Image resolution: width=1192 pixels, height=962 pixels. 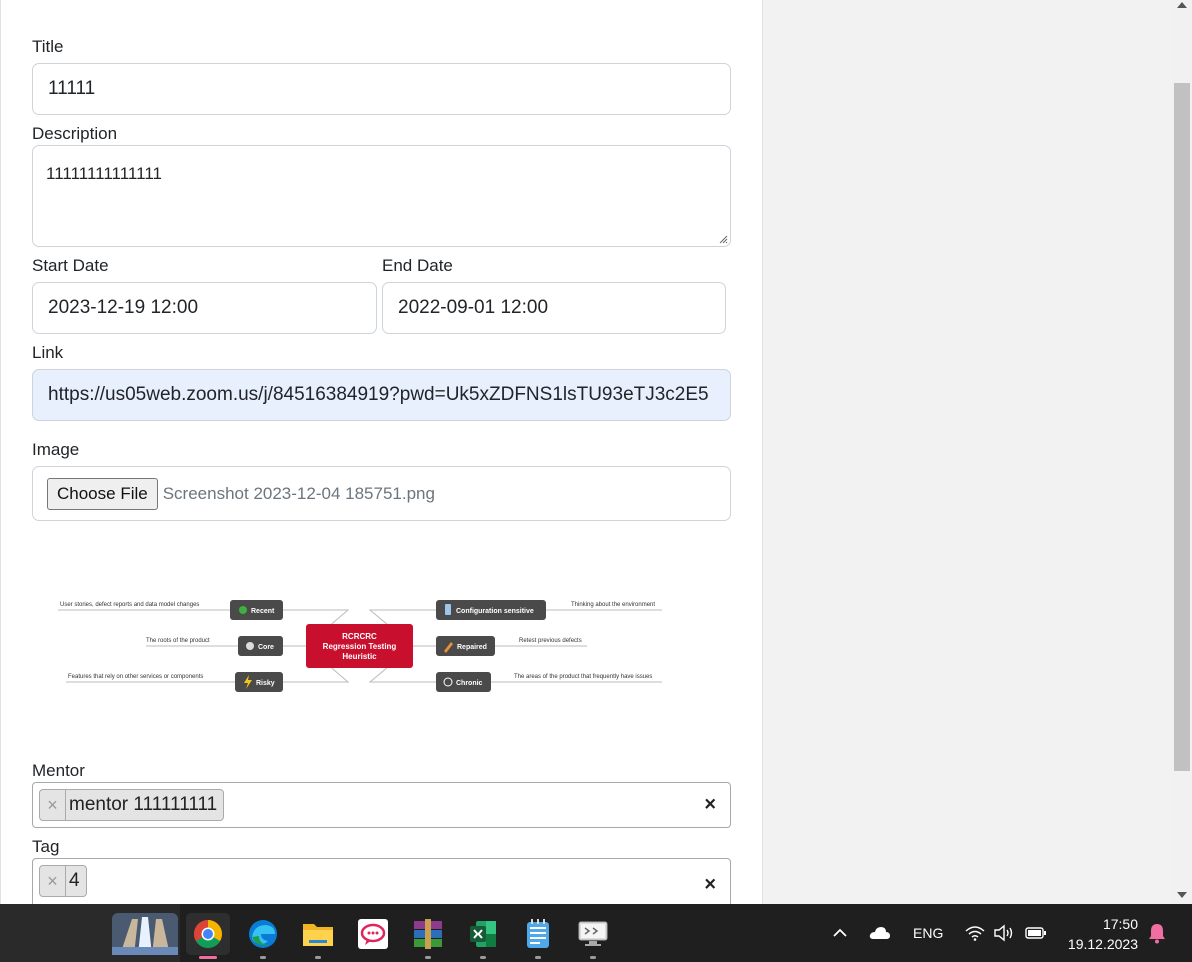 What do you see at coordinates (178, 641) in the screenshot?
I see `mindmap-note-core: The roots of the product` at bounding box center [178, 641].